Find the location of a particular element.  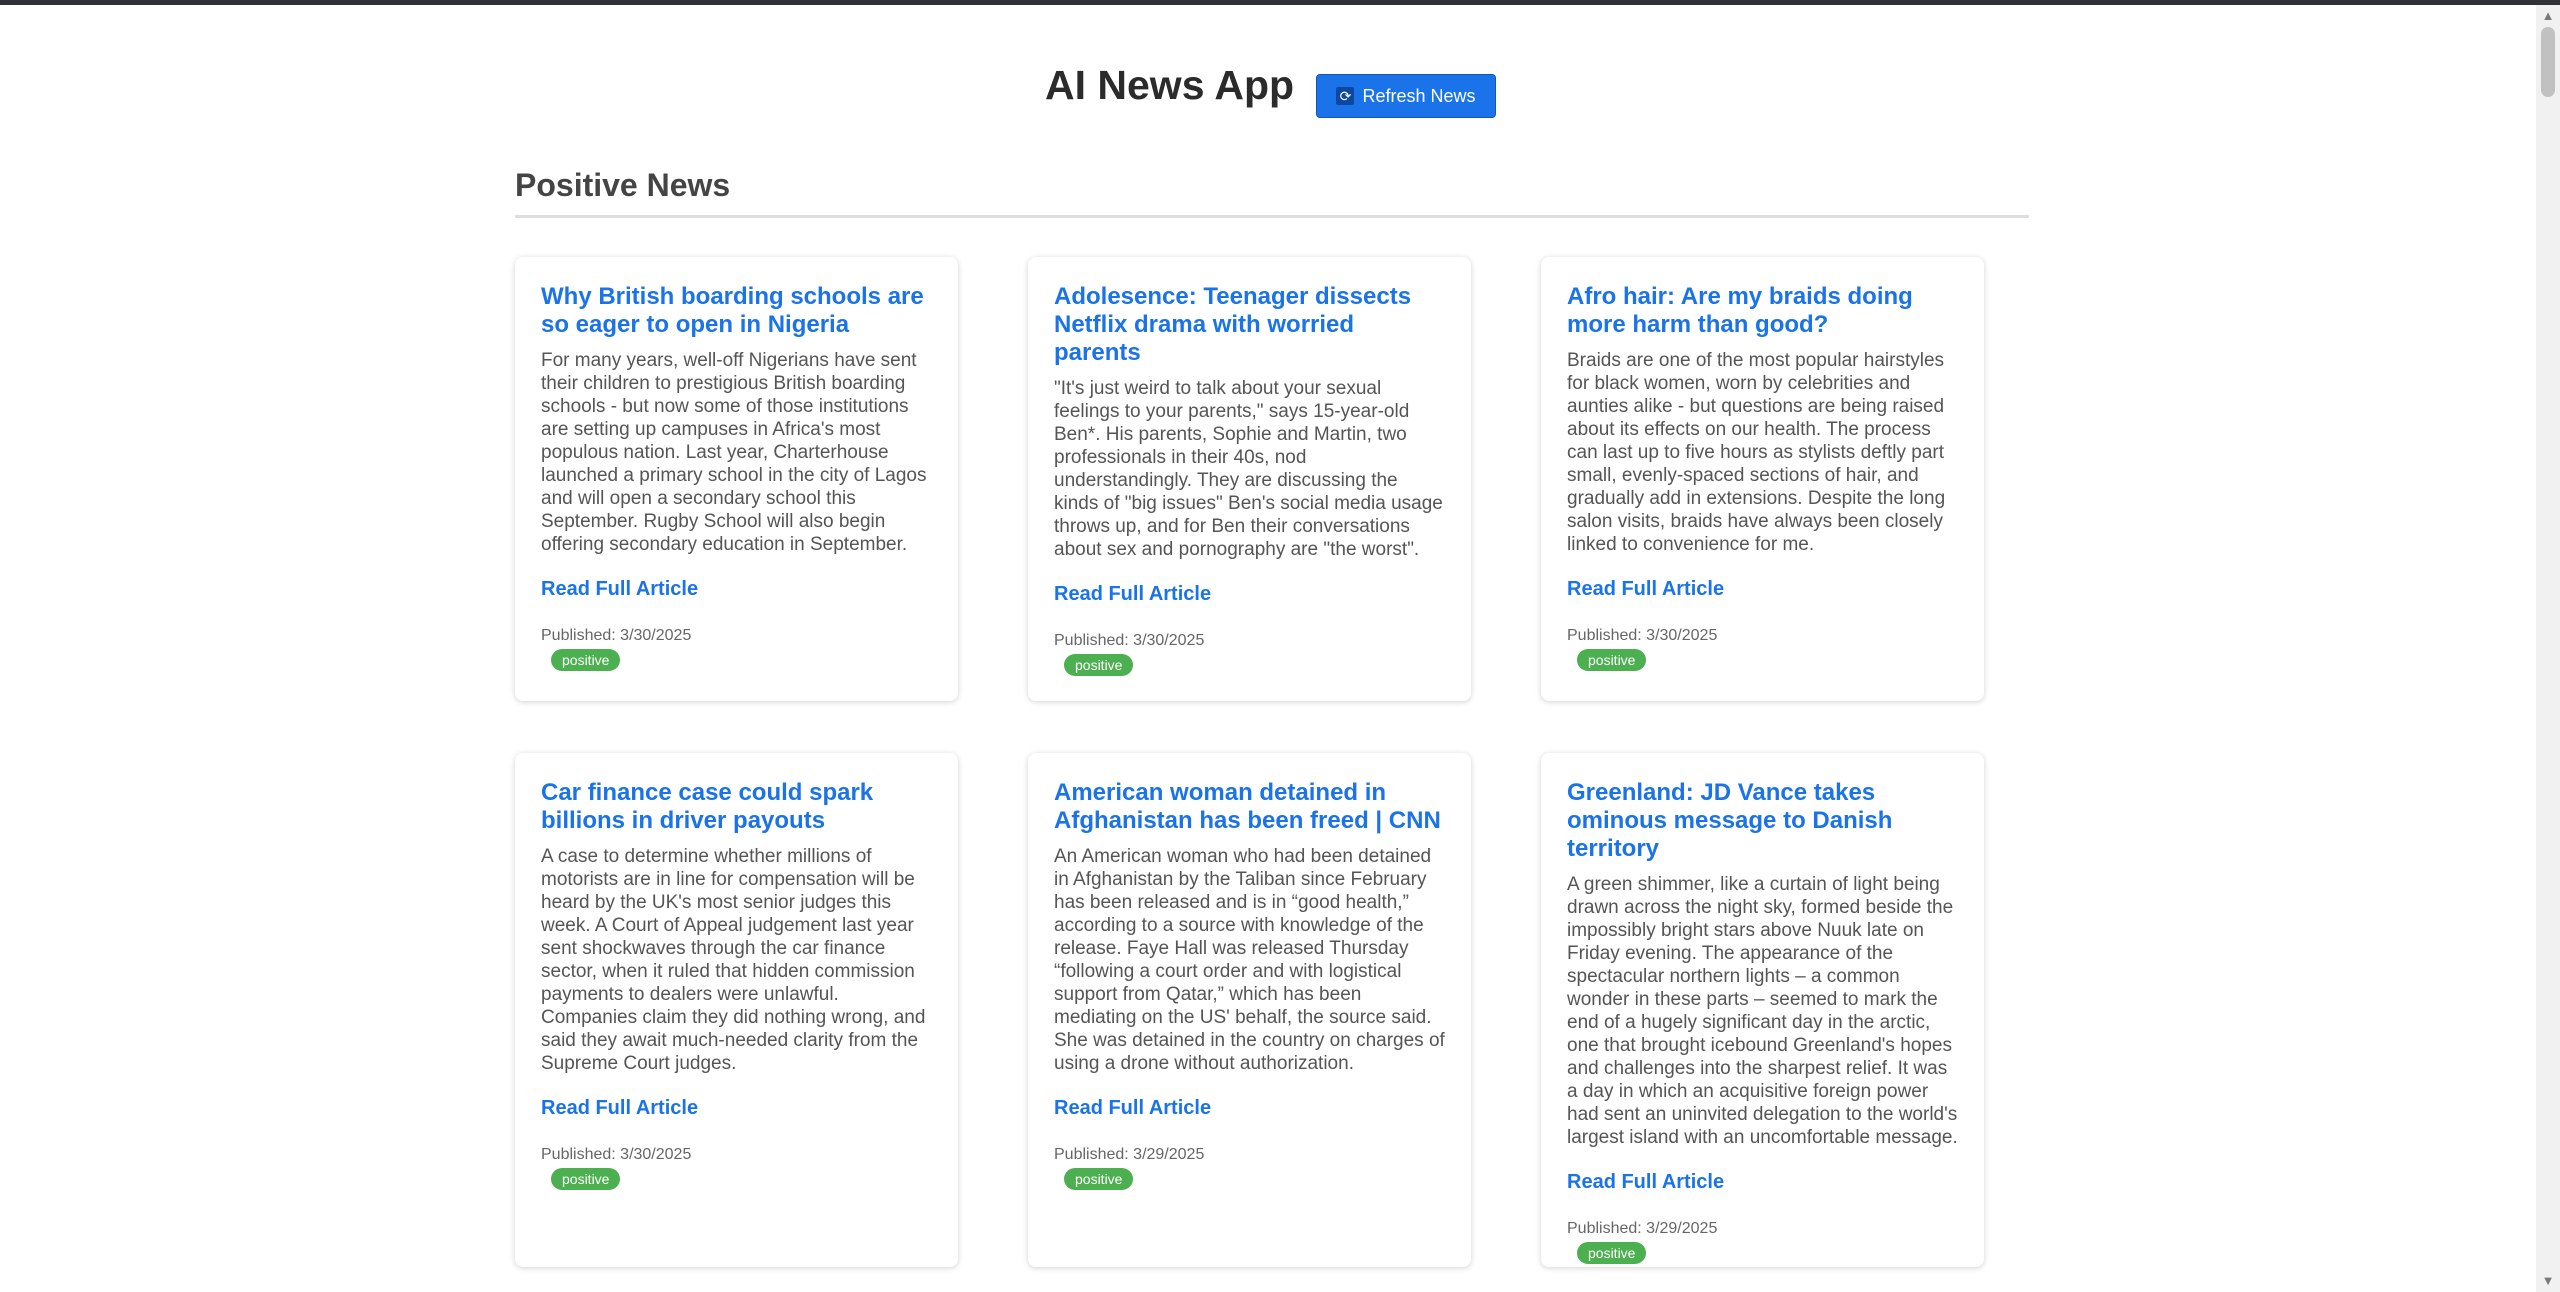

section-divider is located at coordinates (1272, 216).